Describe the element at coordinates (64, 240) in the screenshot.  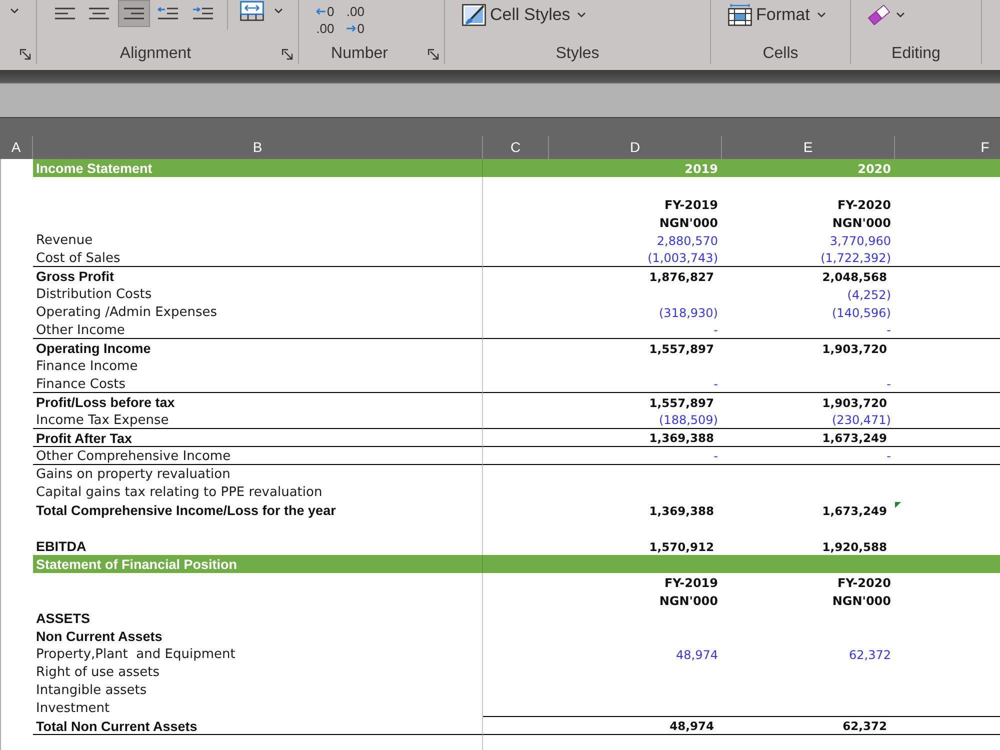
I see `line-item-label: Revenue` at that location.